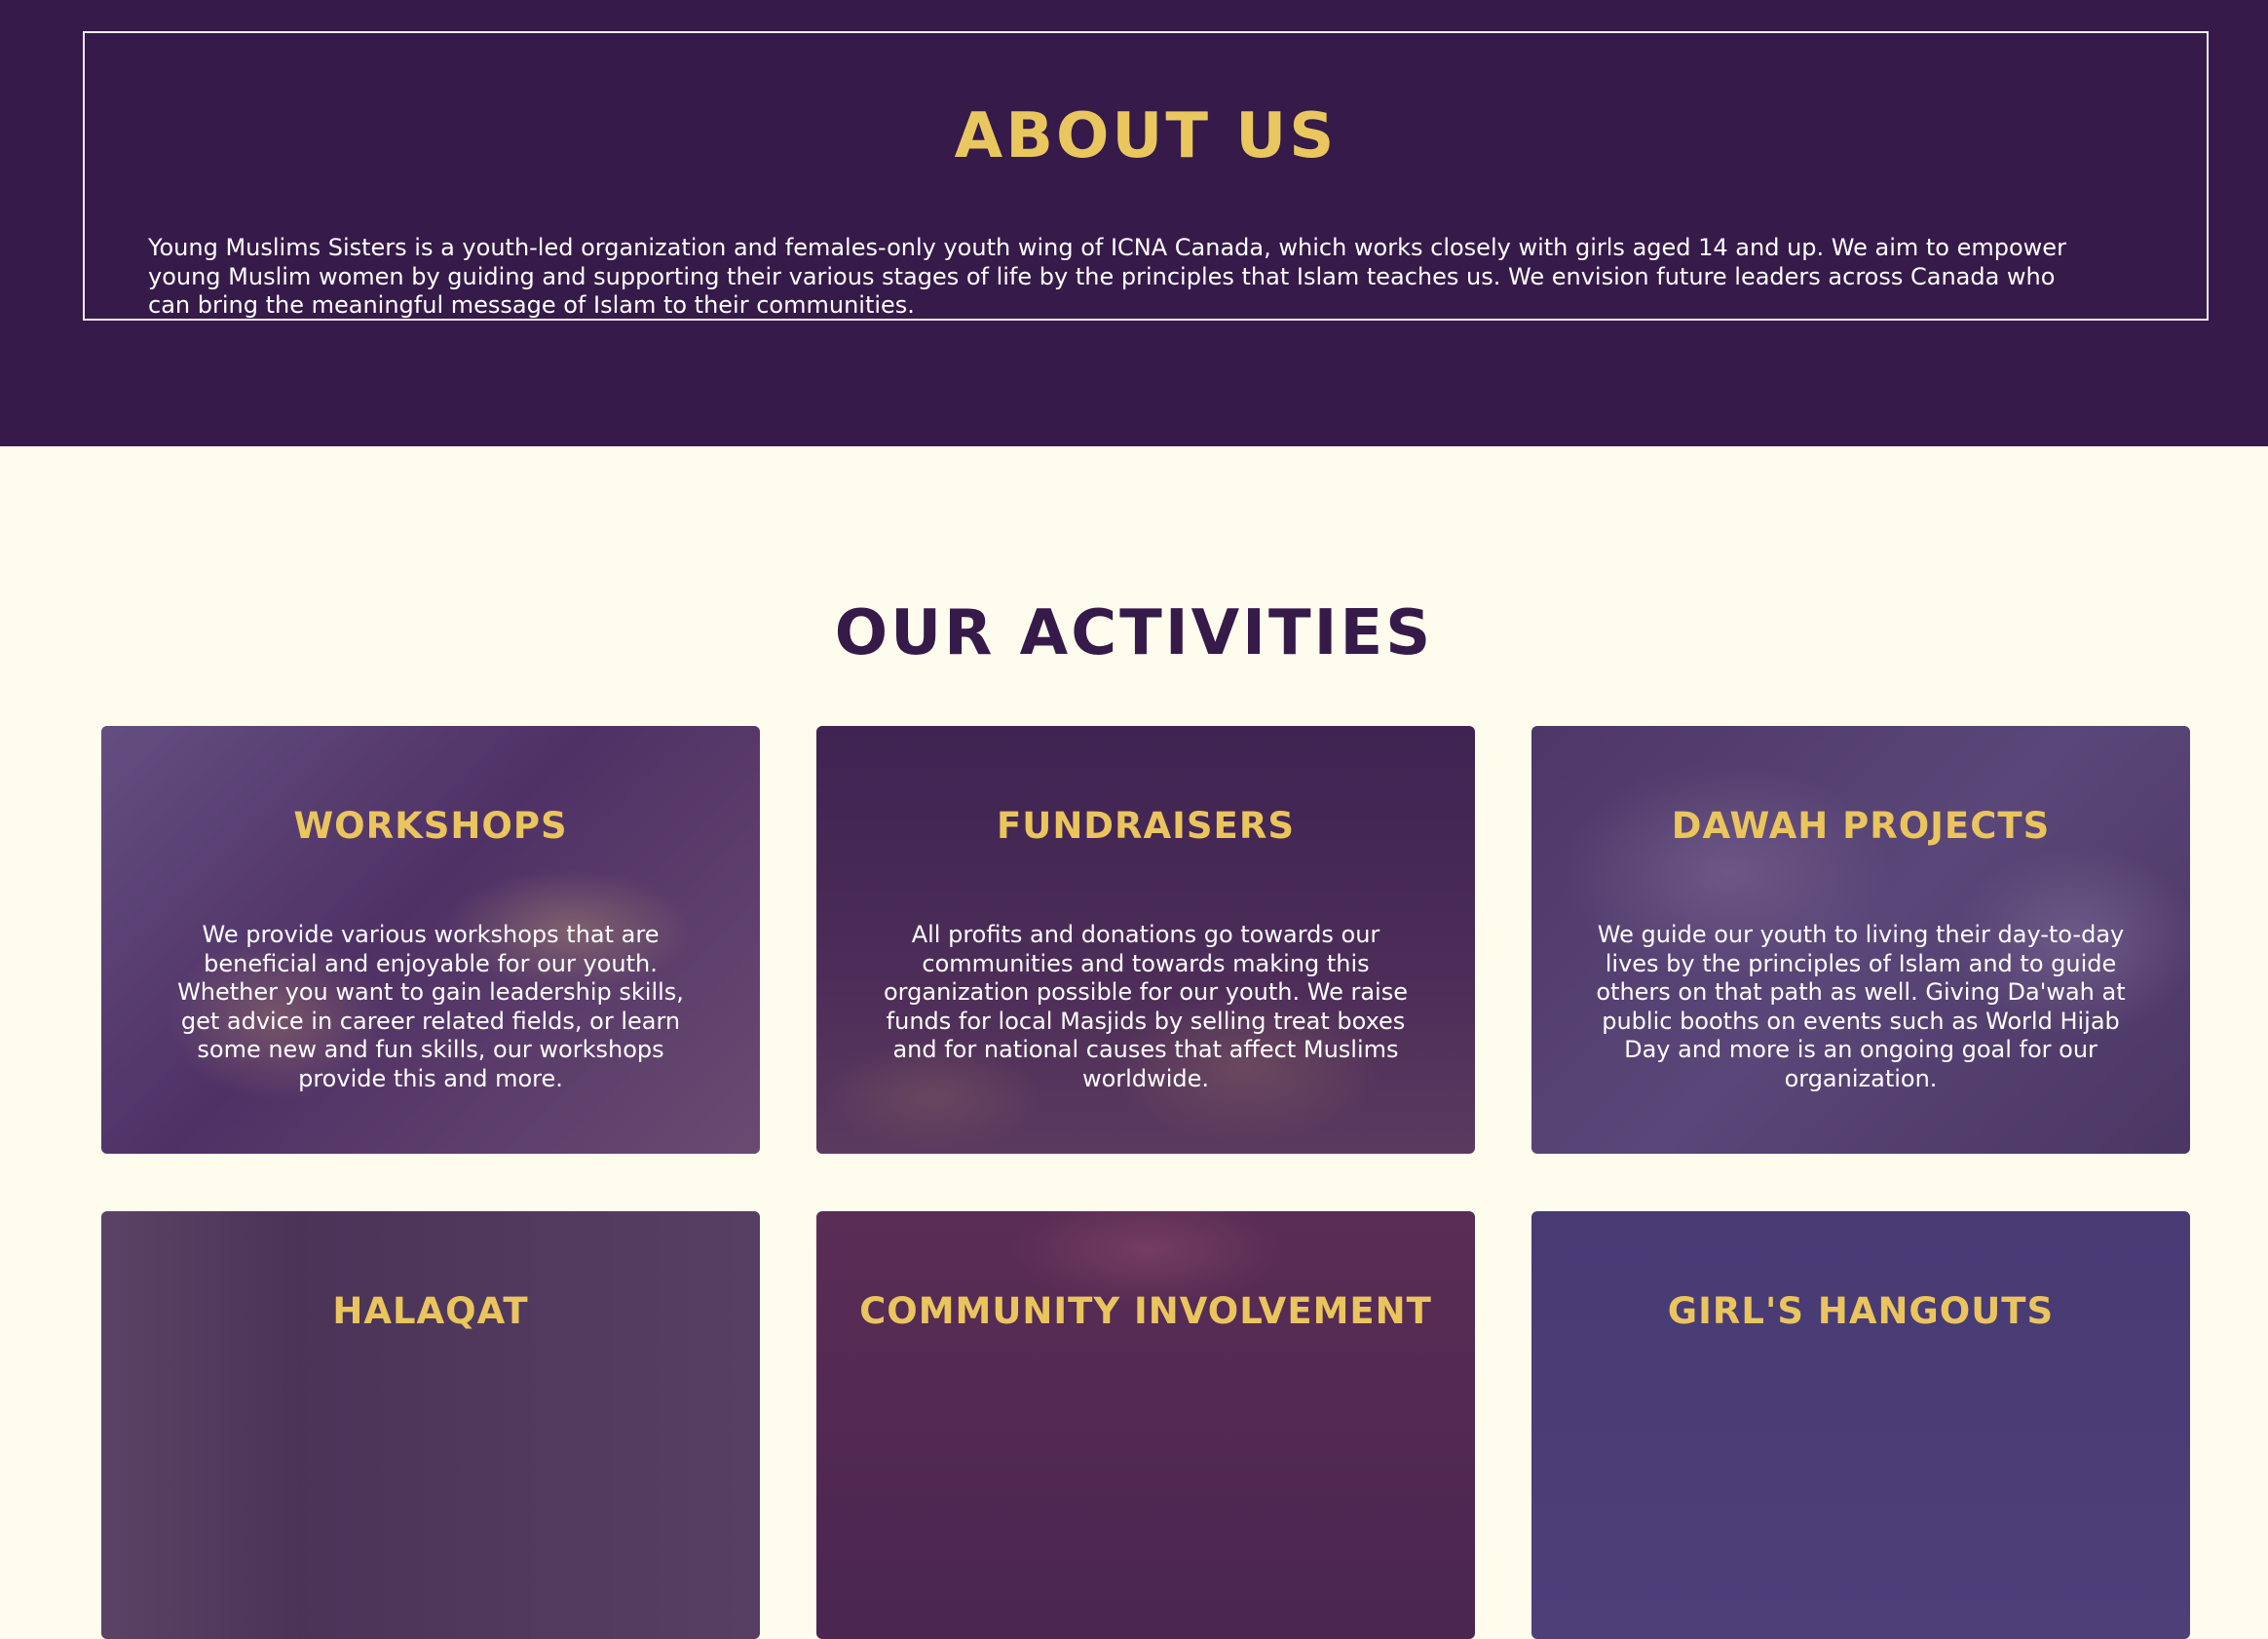 This screenshot has height=1639, width=2268. I want to click on halaqat-background-image, so click(430, 1425).